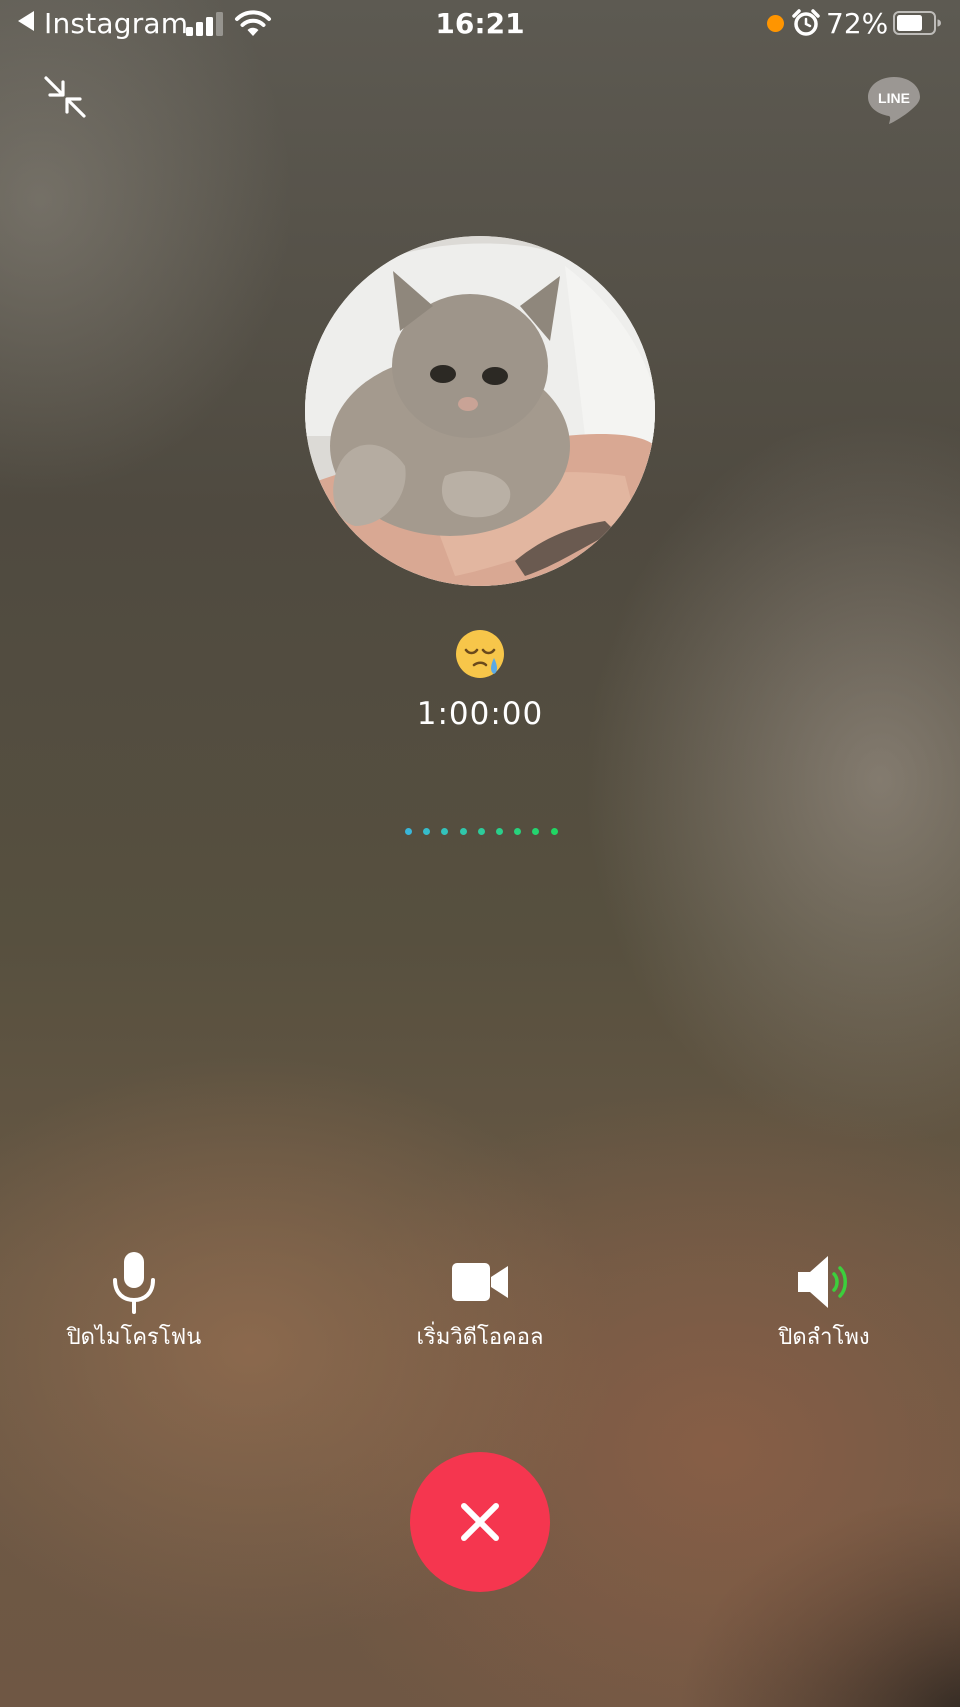  I want to click on back-to-app-label: Instagram, so click(116, 24).